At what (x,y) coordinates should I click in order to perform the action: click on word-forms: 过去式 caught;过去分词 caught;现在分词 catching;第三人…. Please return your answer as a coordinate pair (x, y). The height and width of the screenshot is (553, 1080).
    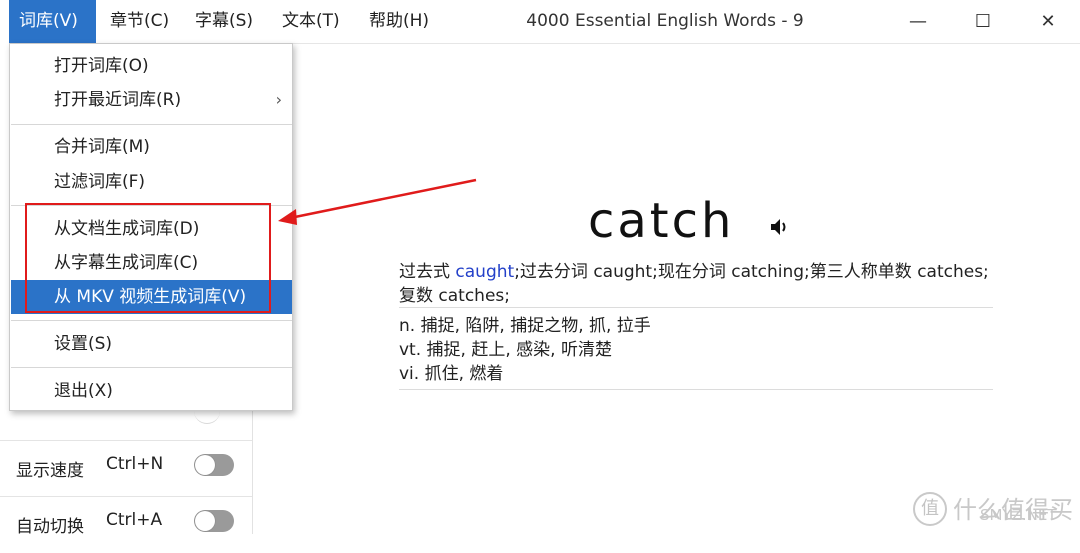
    Looking at the image, I should click on (699, 284).